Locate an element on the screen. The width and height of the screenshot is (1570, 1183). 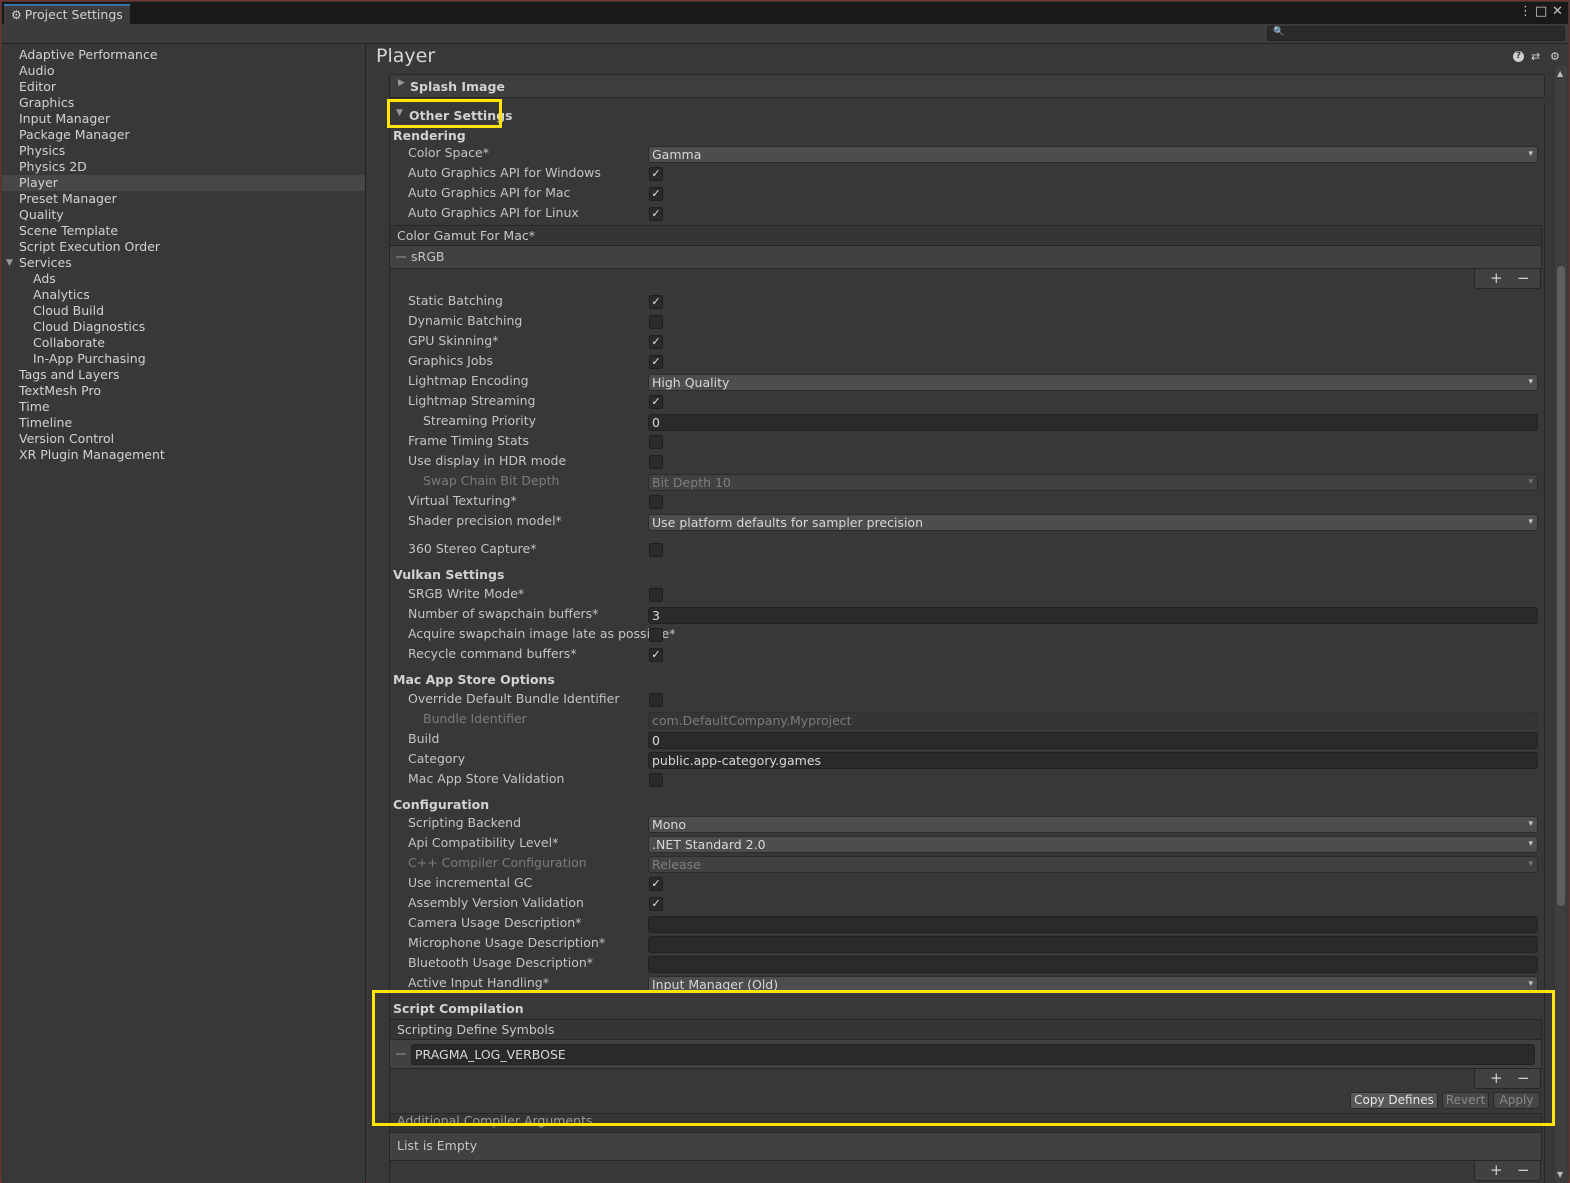
splash-image-foldout: ▶ Splash Image is located at coordinates (967, 86).